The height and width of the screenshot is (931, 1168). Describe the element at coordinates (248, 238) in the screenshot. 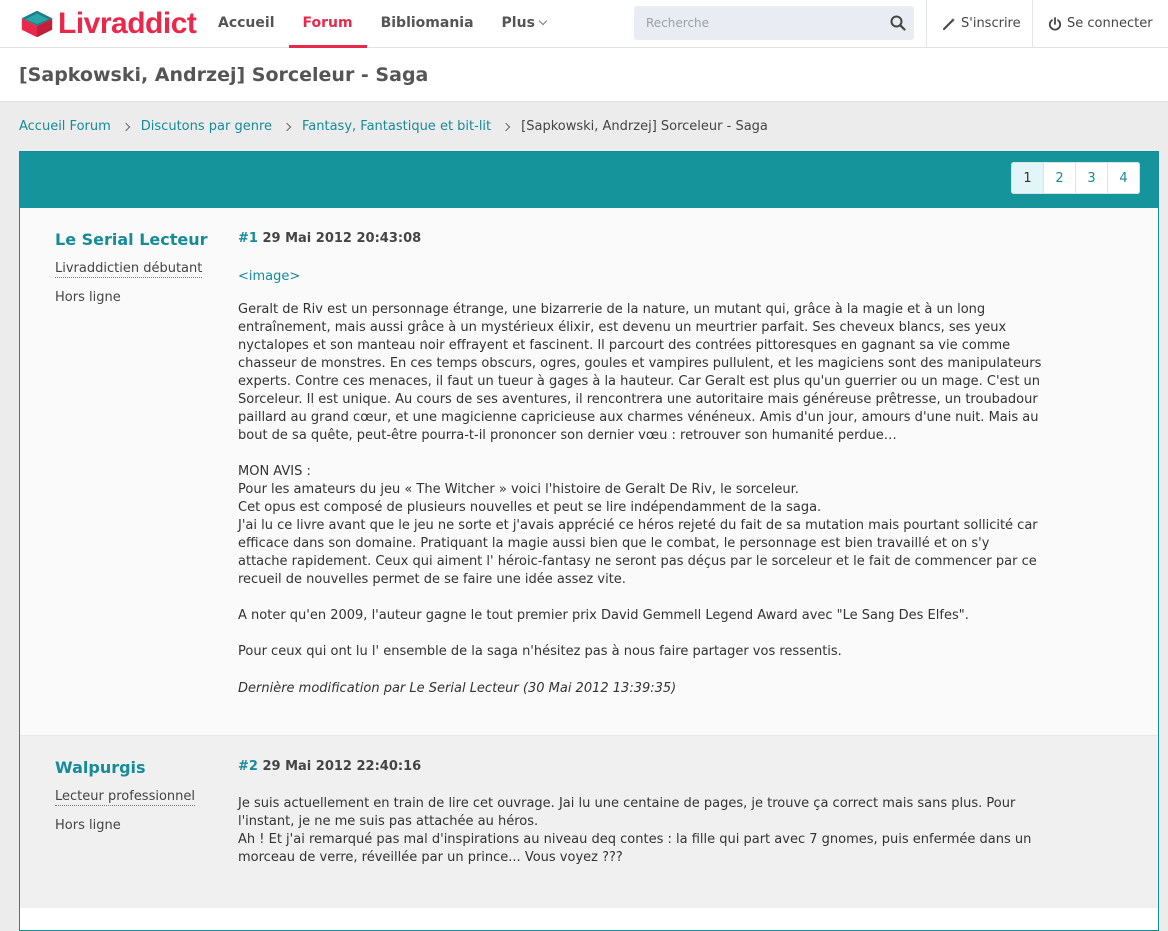

I see `post-permalink: #1` at that location.